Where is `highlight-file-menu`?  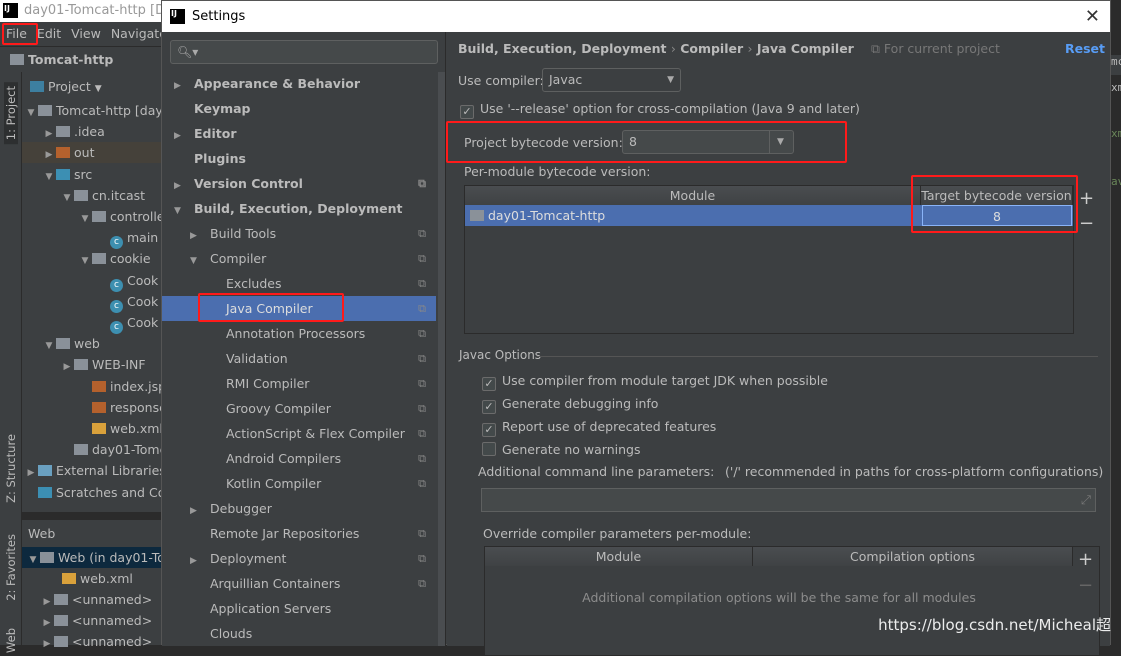 highlight-file-menu is located at coordinates (20, 34).